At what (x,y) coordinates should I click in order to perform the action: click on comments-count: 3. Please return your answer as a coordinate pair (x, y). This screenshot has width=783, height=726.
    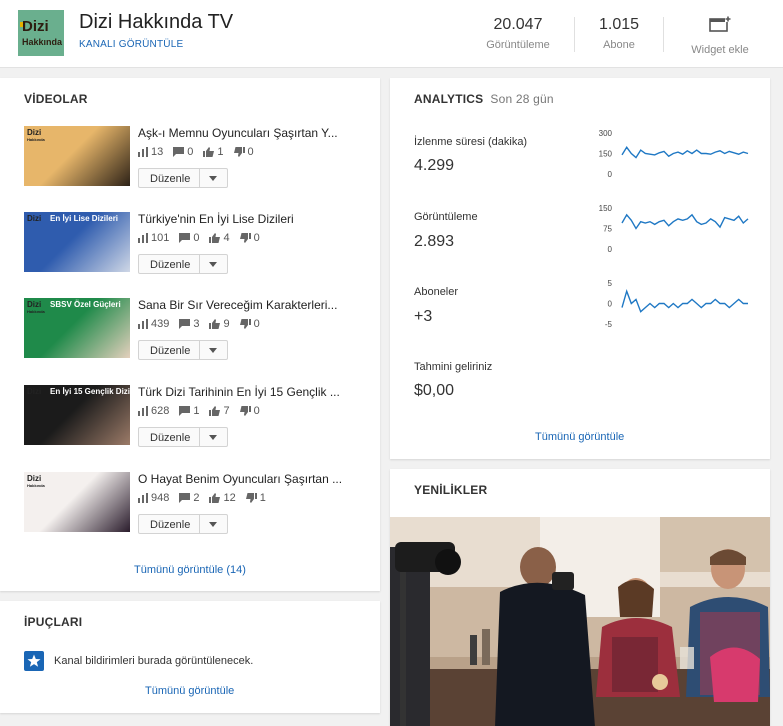
    Looking at the image, I should click on (196, 324).